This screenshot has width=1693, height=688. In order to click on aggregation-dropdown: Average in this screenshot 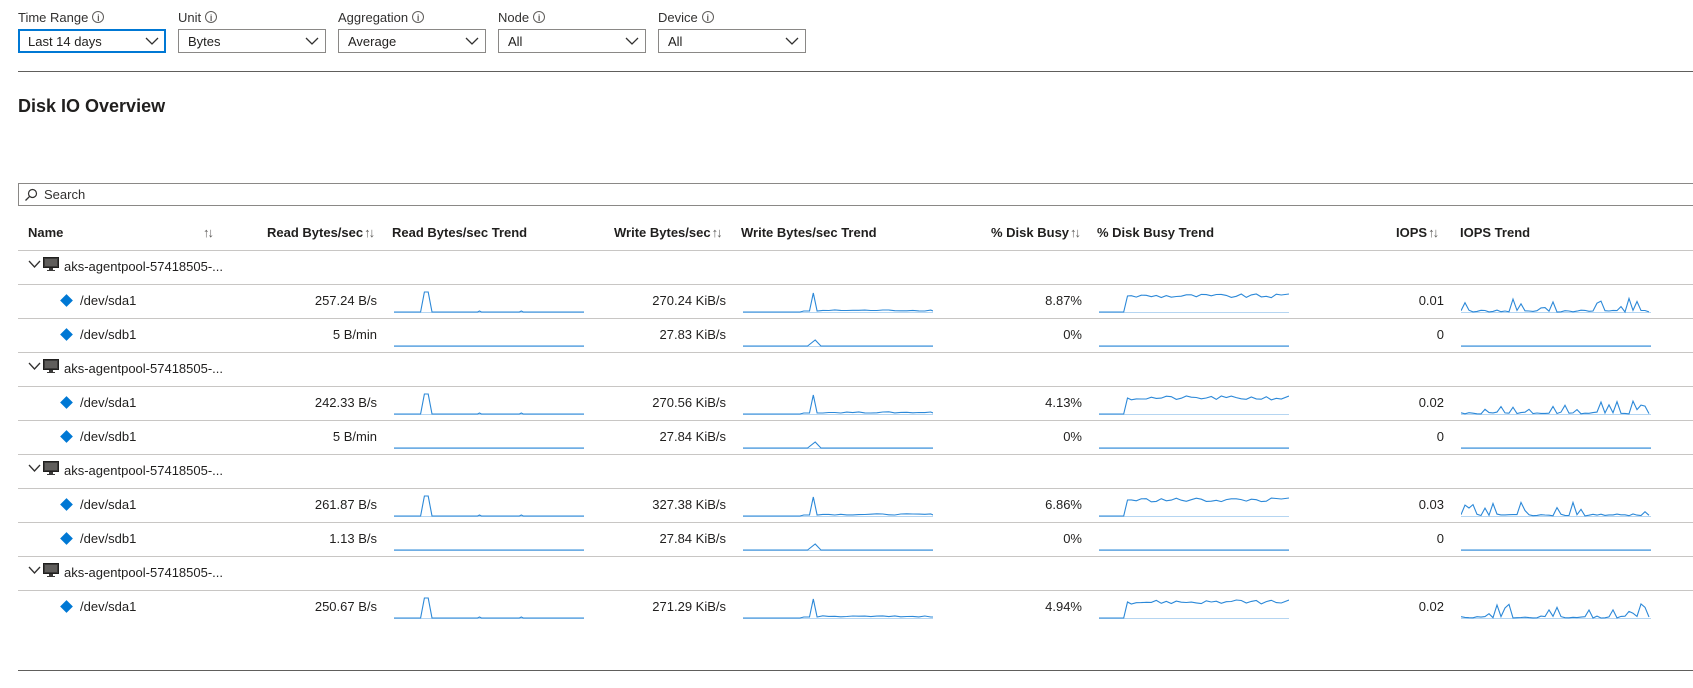, I will do `click(412, 41)`.